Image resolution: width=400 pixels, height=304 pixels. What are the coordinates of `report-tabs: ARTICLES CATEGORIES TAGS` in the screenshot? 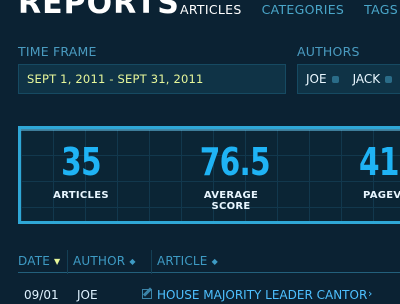 It's located at (289, 9).